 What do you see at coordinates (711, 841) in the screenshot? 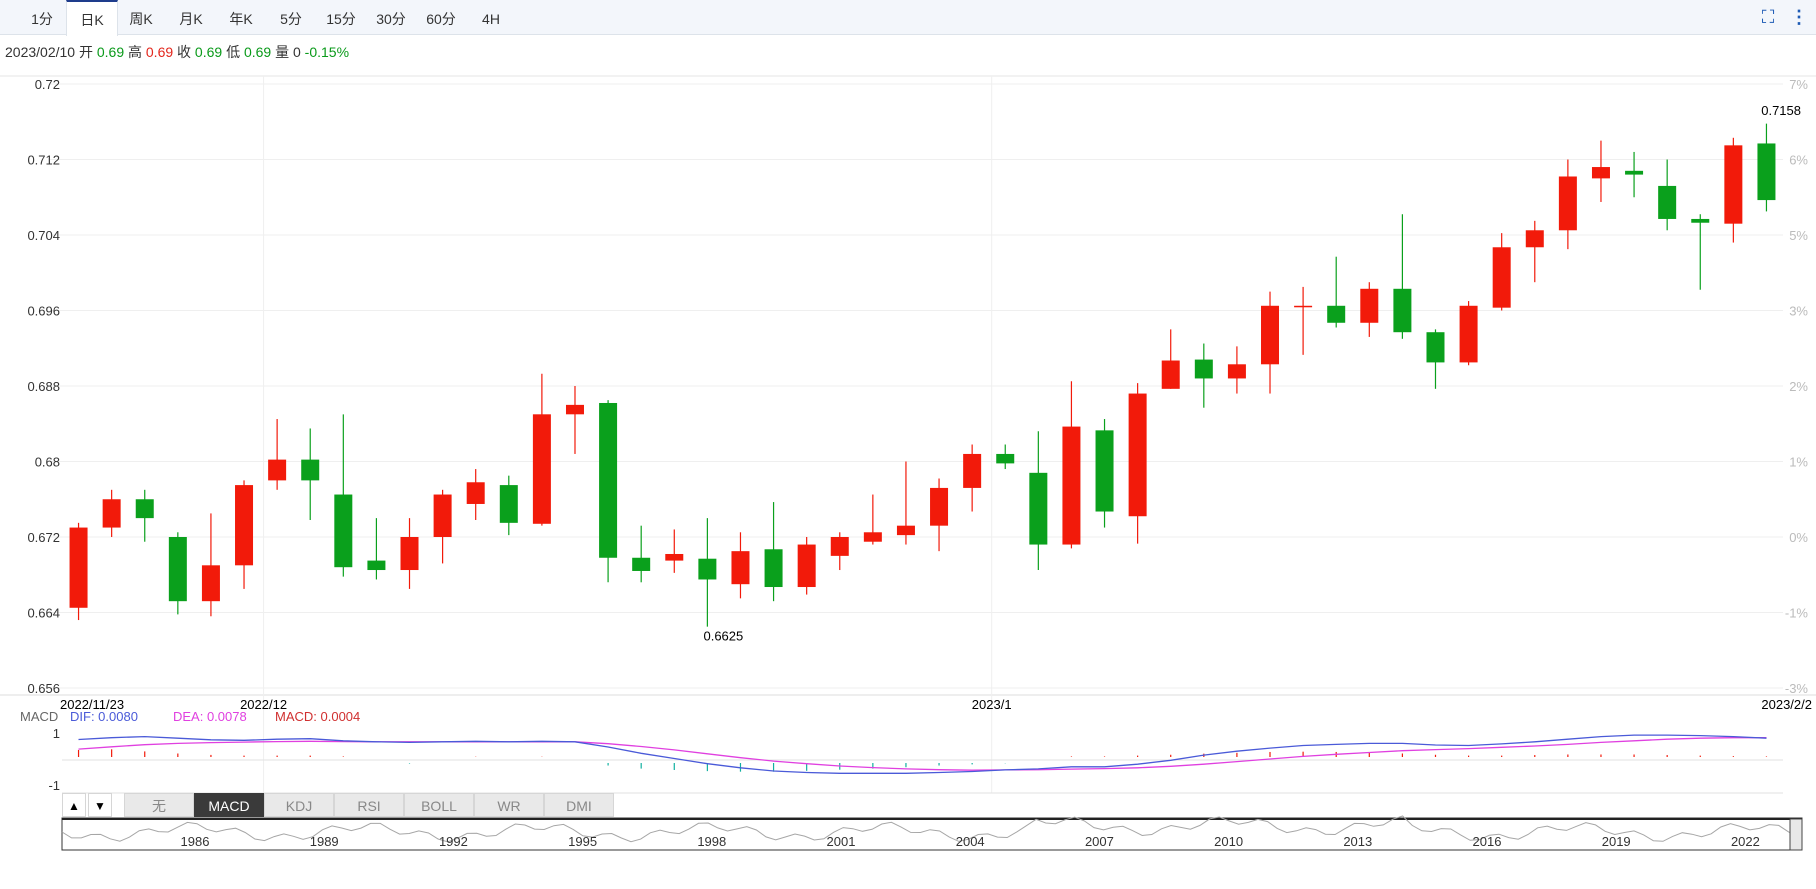
I see `navigator-year-label: 1998` at bounding box center [711, 841].